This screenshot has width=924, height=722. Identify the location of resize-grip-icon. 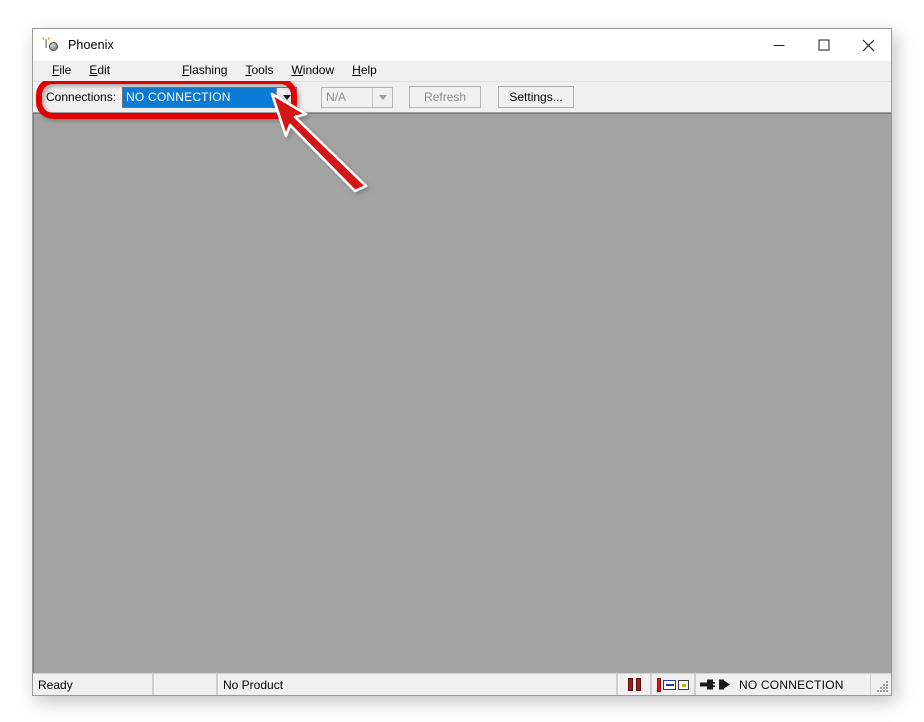
(882, 686).